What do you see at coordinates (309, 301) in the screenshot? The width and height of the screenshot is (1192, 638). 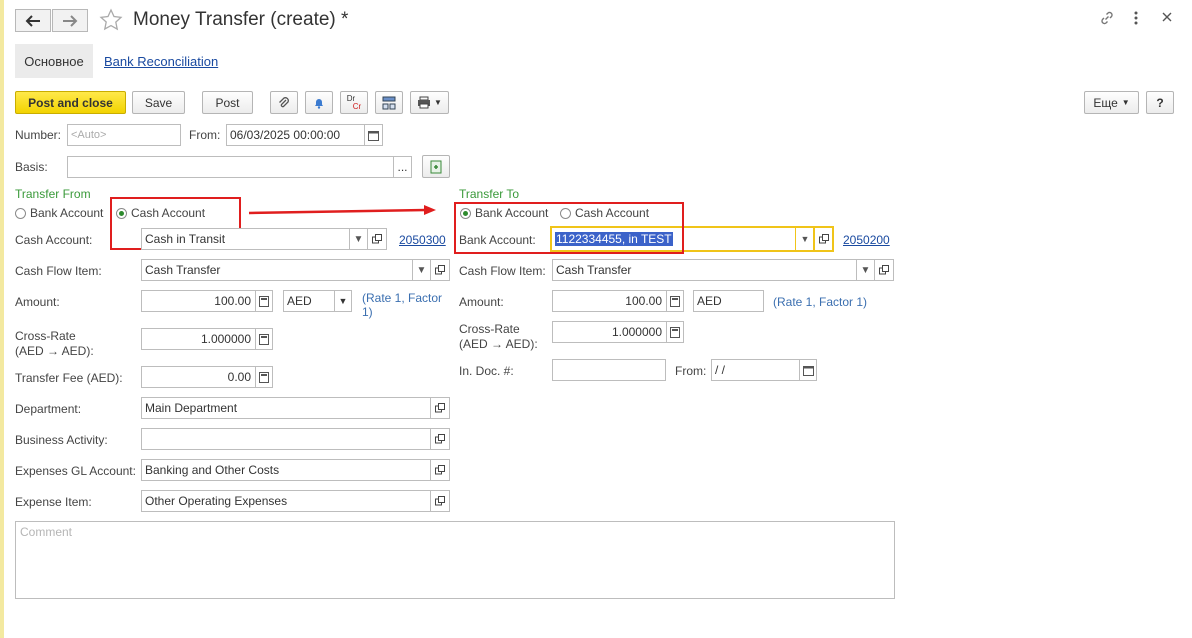 I see `from-currency-field: AED` at bounding box center [309, 301].